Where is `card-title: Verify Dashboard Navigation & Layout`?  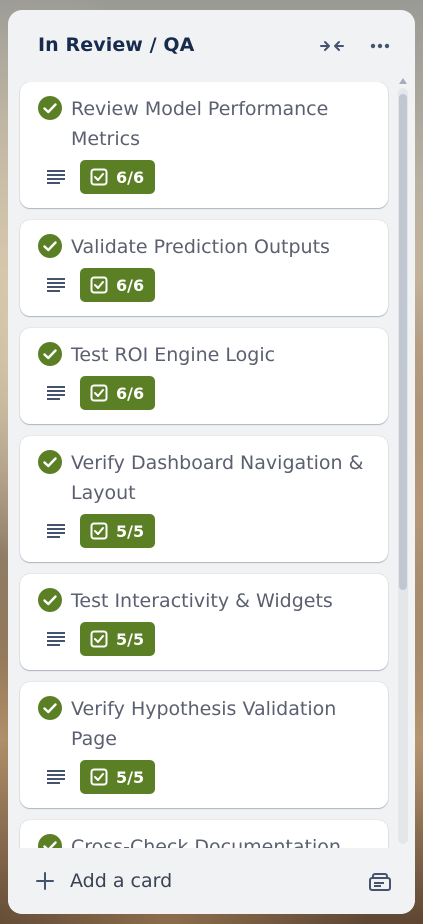 card-title: Verify Dashboard Navigation & Layout is located at coordinates (217, 478).